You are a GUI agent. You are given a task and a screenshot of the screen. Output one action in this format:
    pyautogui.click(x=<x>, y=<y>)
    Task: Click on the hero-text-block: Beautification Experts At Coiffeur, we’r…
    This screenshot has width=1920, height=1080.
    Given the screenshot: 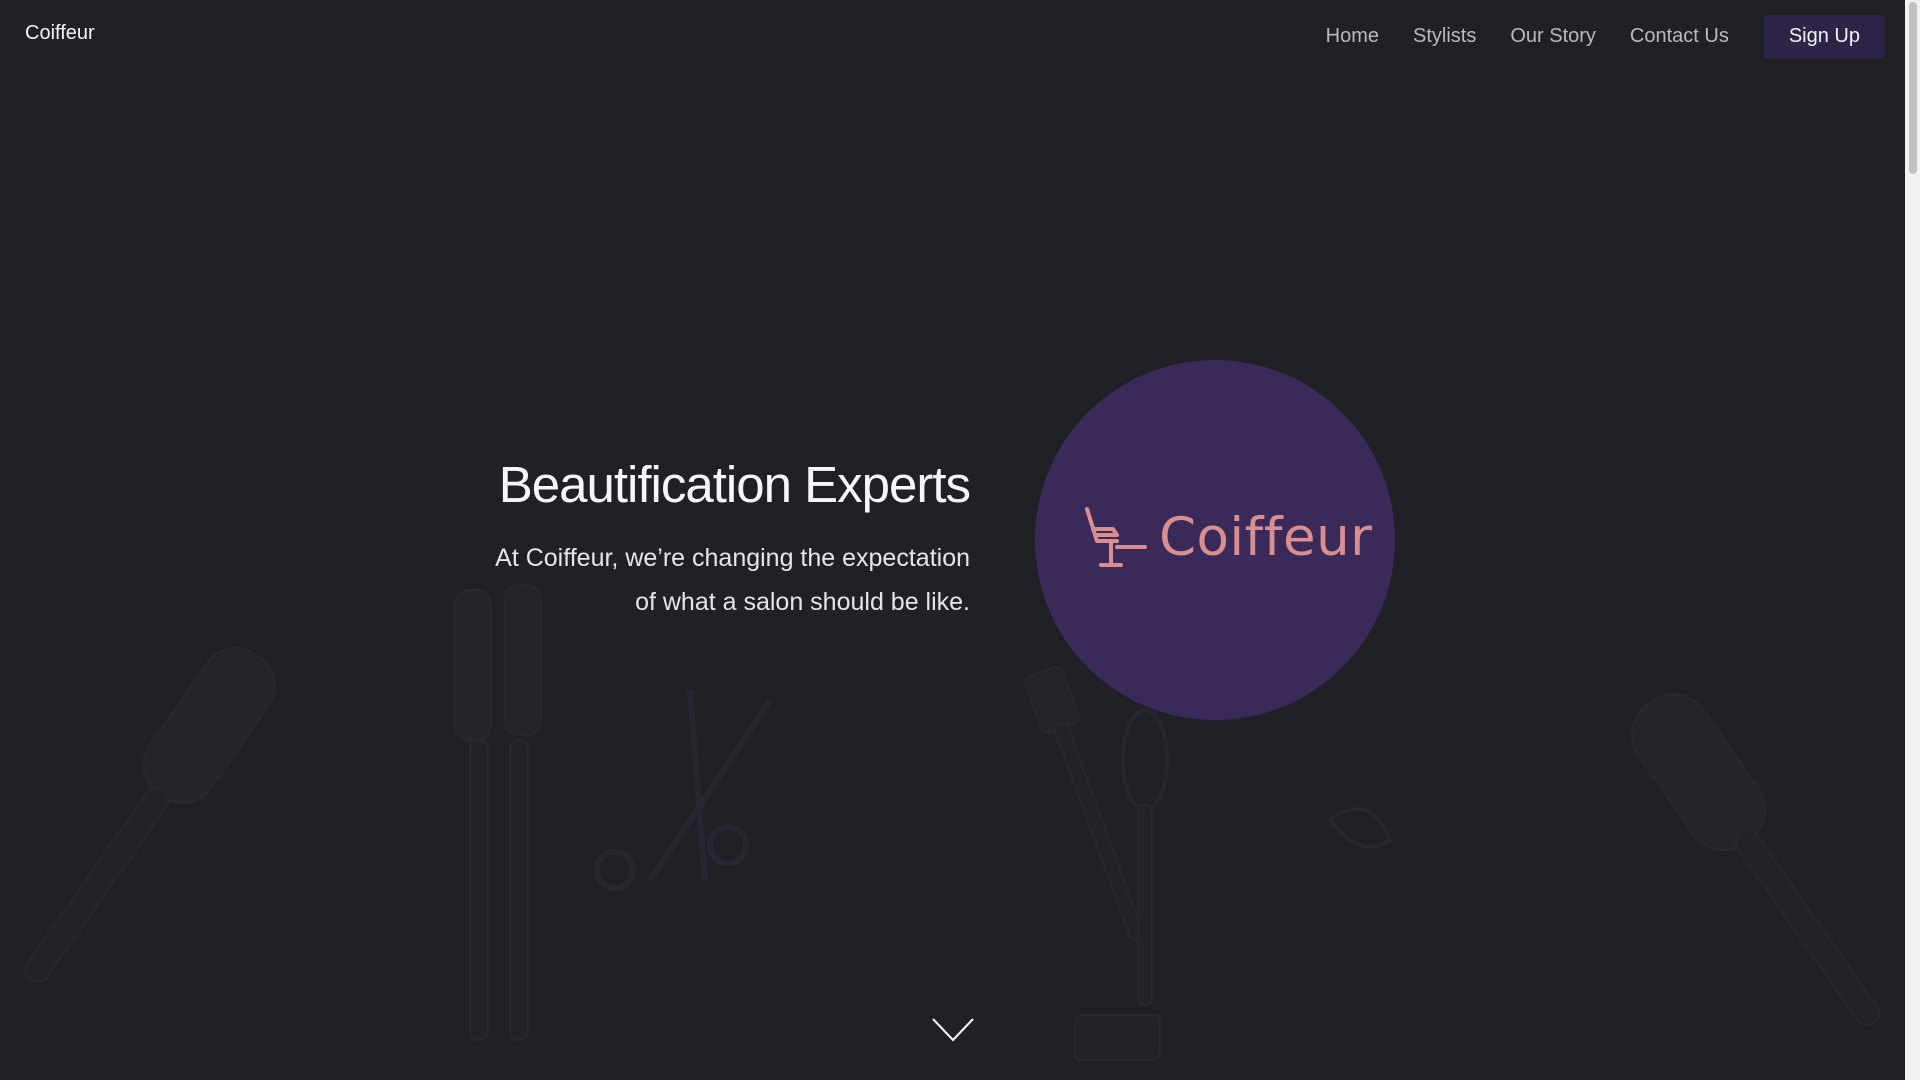 What is the action you would take?
    pyautogui.click(x=690, y=539)
    